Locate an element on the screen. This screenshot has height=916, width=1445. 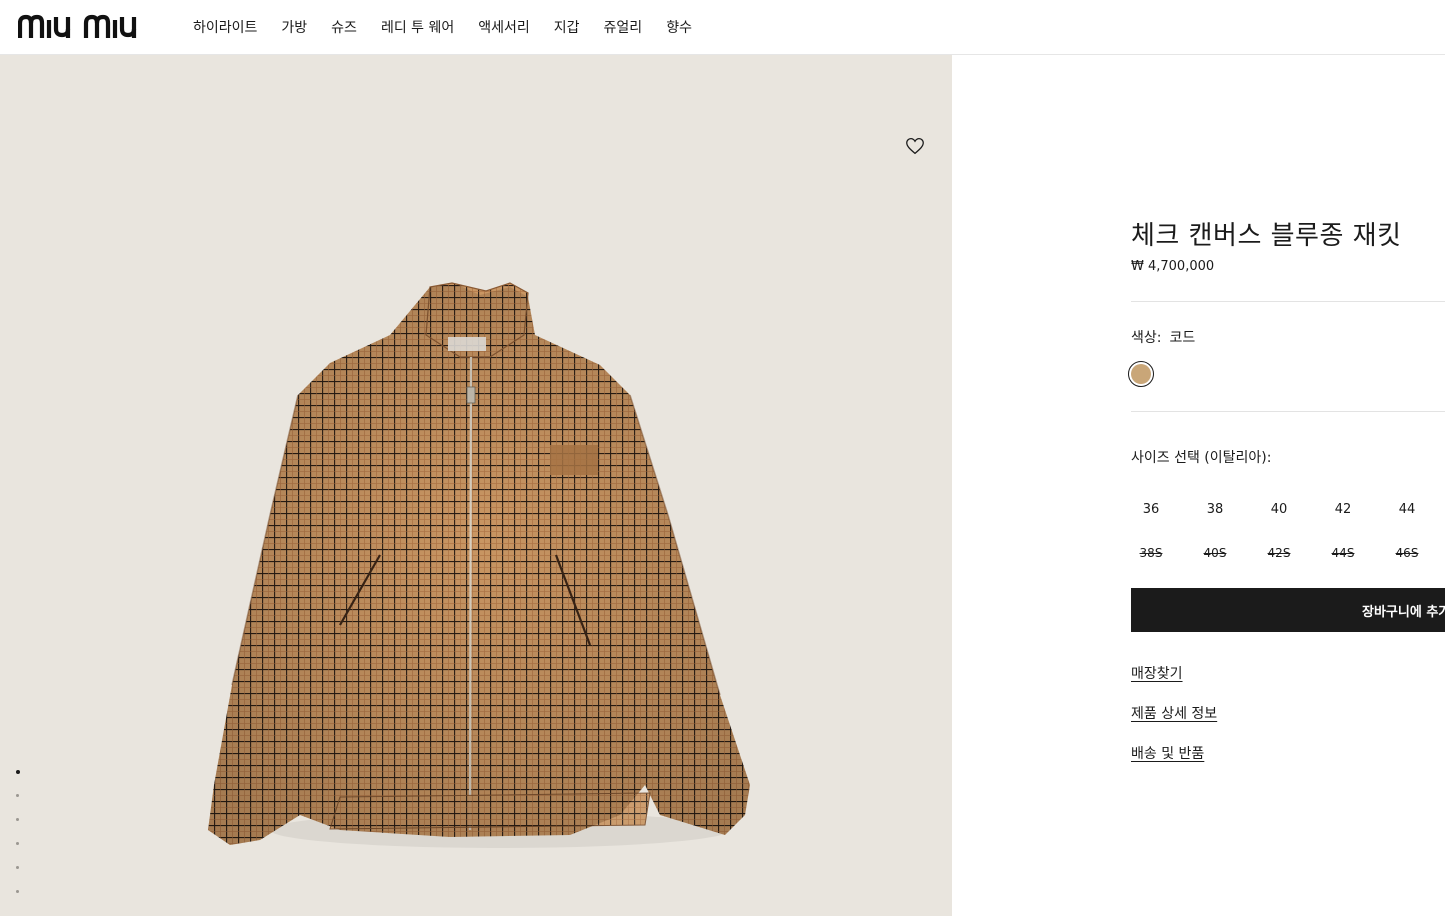
size-row-unavailable: 38S 40S 42S 44S 46S is located at coordinates (1288, 553).